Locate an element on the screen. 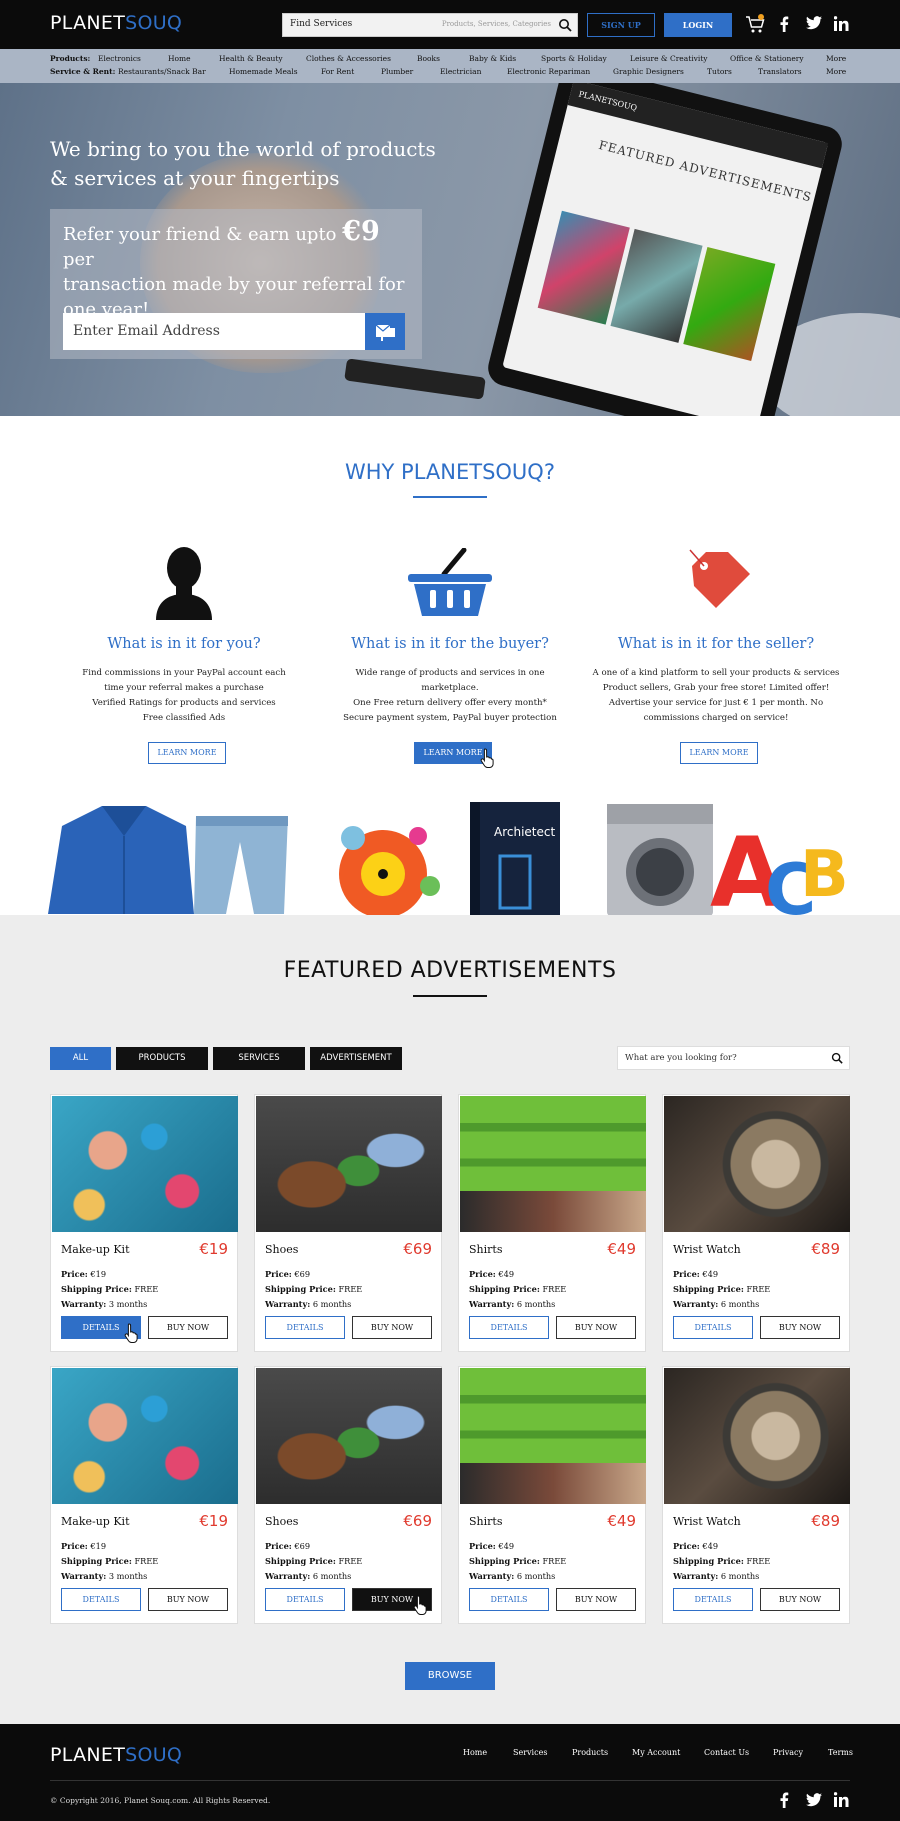 This screenshot has height=1821, width=900. tab-services: SERVICES is located at coordinates (259, 1058).